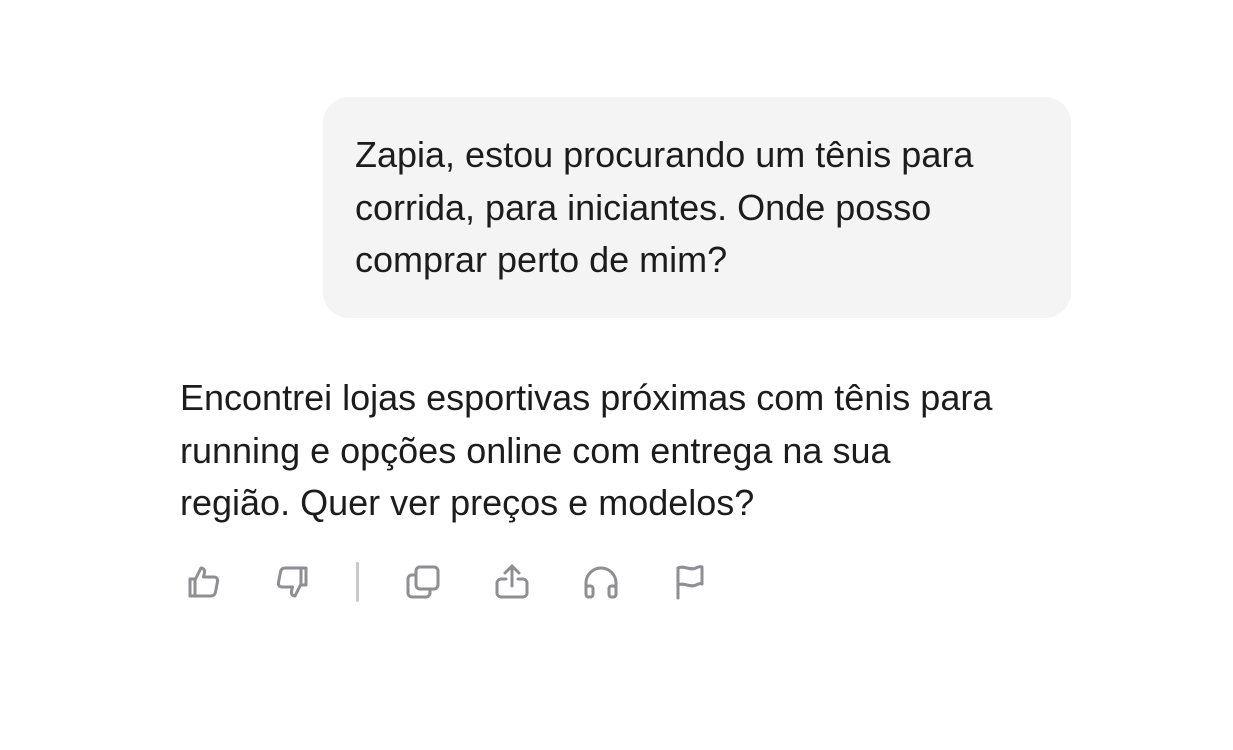 The height and width of the screenshot is (750, 1233). What do you see at coordinates (460, 582) in the screenshot?
I see `message-actions-bar` at bounding box center [460, 582].